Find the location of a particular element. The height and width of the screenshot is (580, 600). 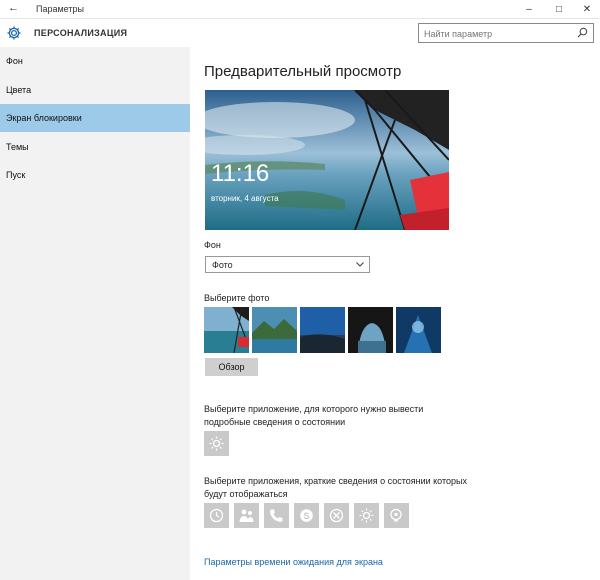

browse-button: Обзор is located at coordinates (231, 367).